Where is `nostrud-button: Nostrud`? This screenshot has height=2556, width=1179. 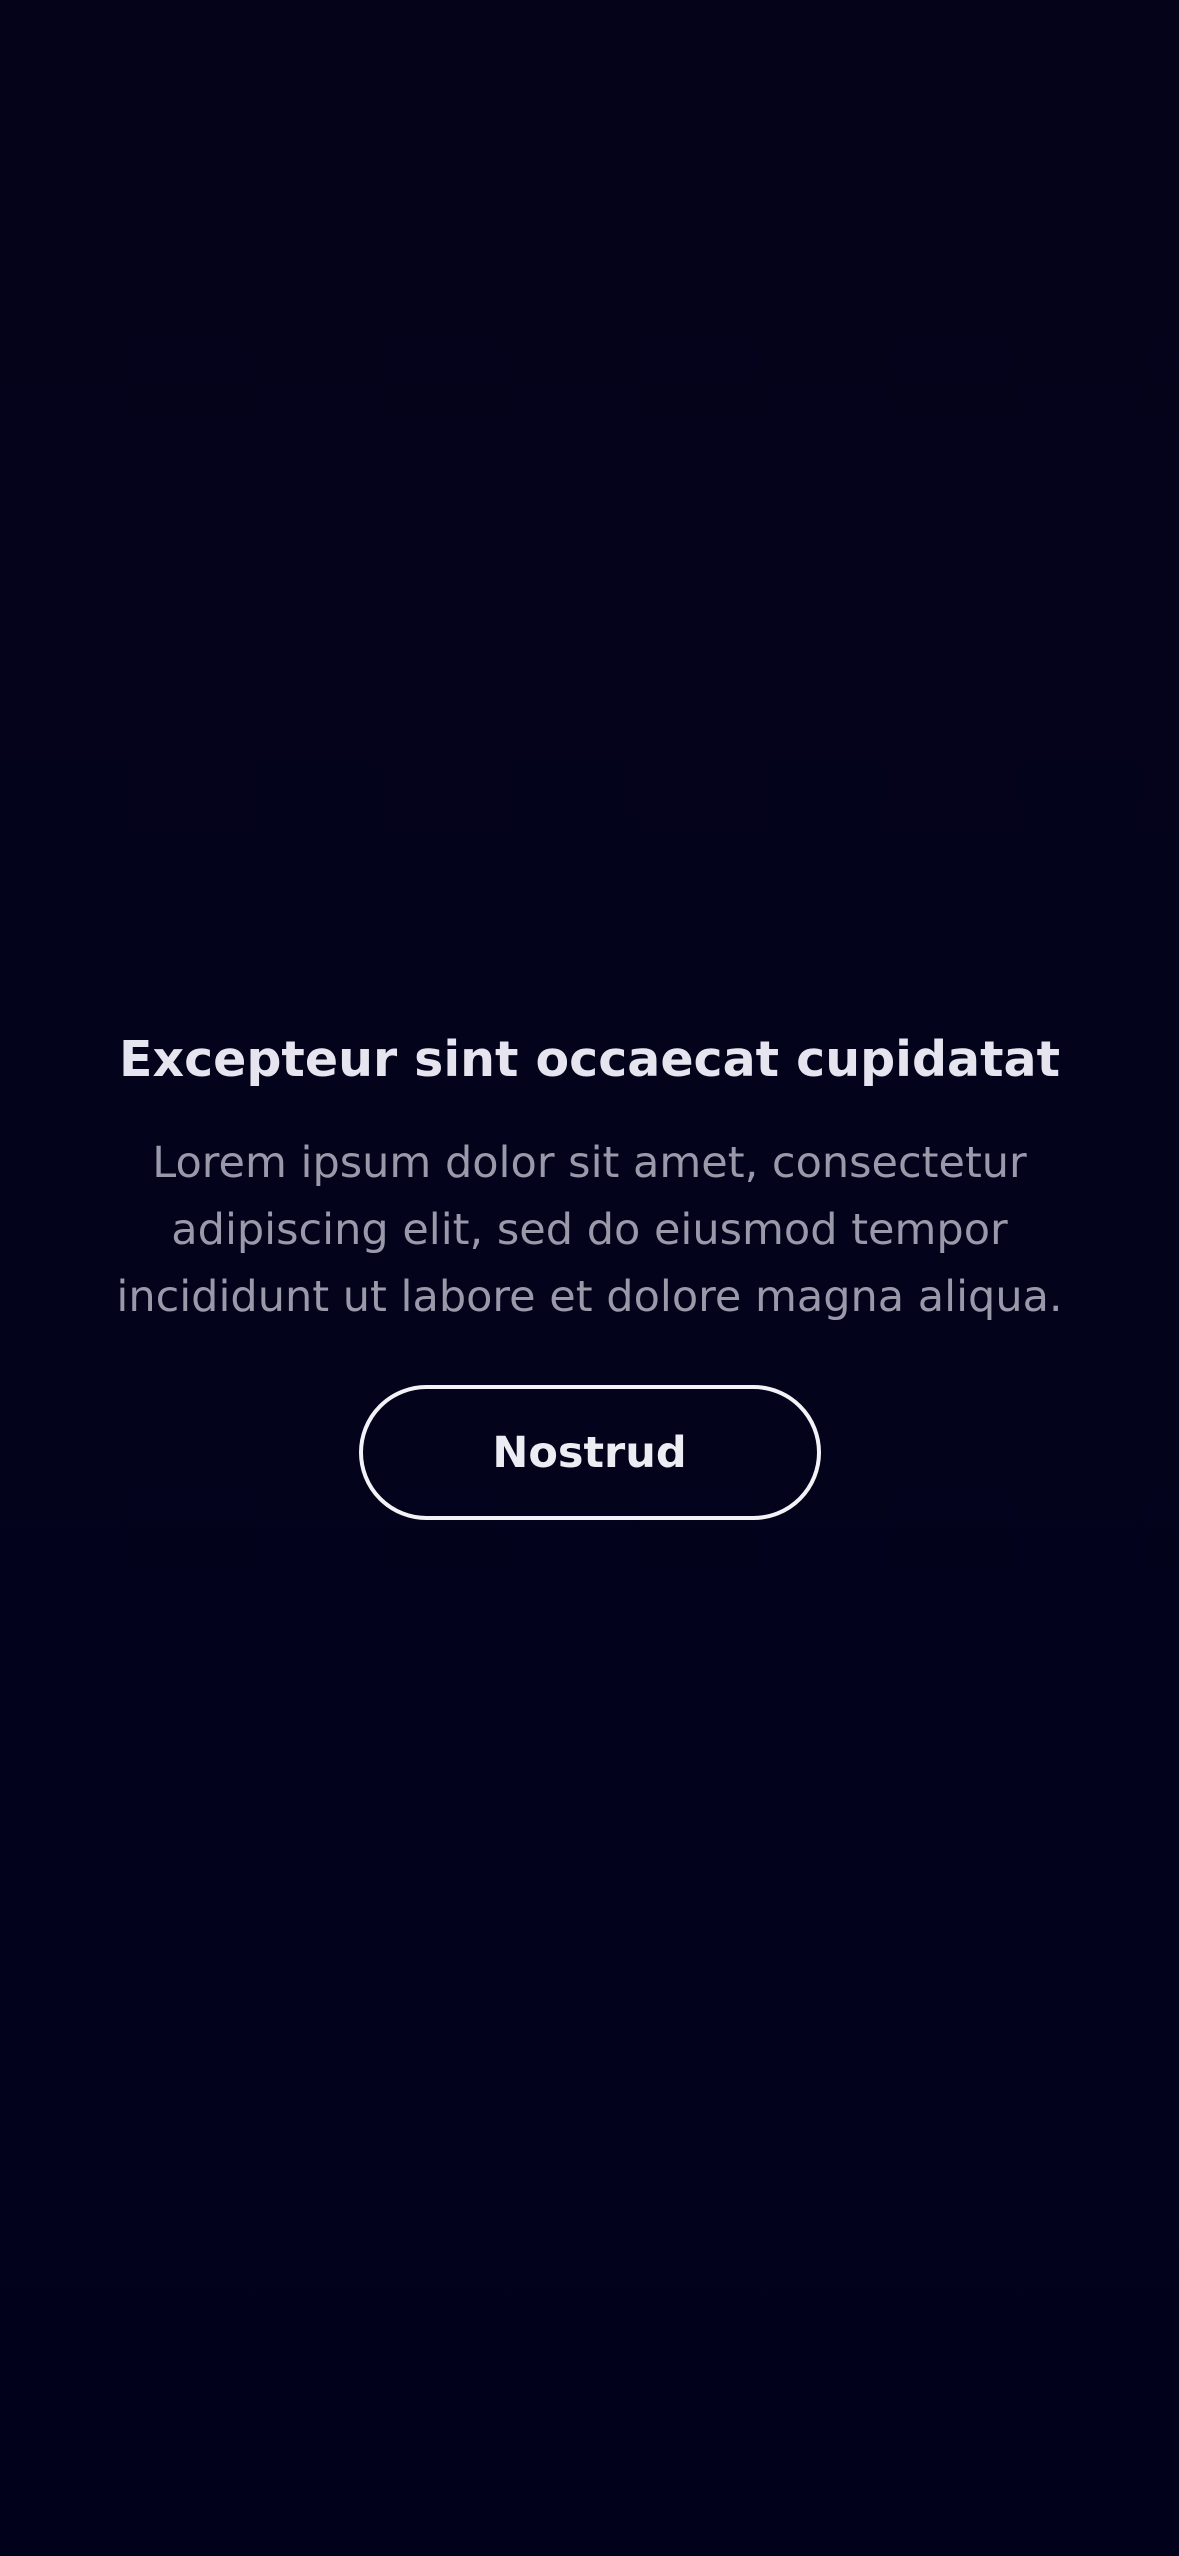 nostrud-button: Nostrud is located at coordinates (589, 1452).